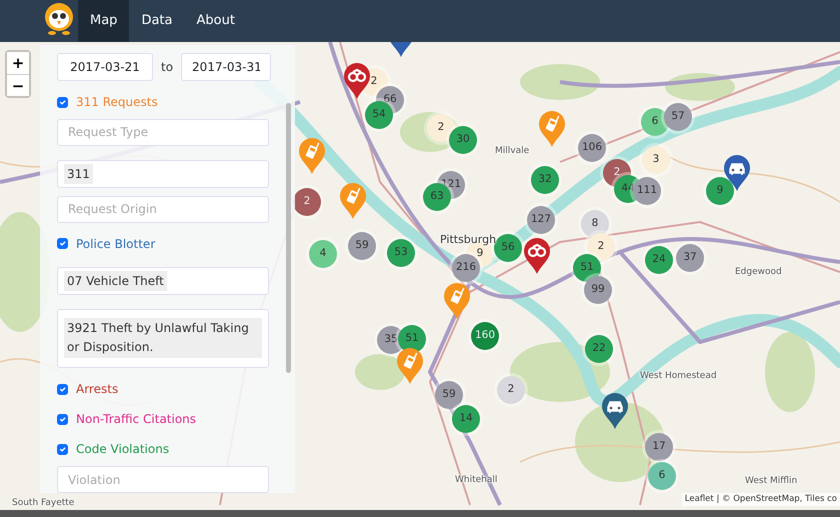 Image resolution: width=840 pixels, height=517 pixels. I want to click on map-attribution: Leaflet | © OpenStreetMap, Tiles co, so click(761, 499).